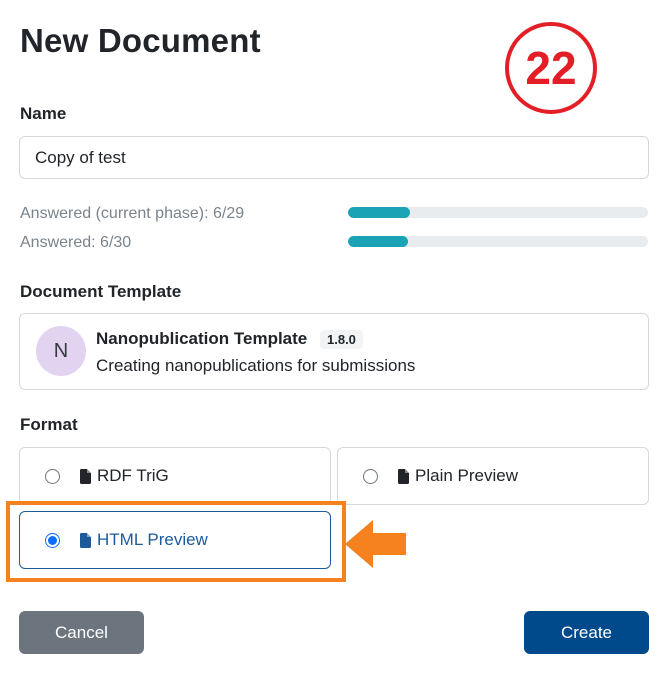 This screenshot has height=693, width=667. I want to click on template-avatar: N, so click(61, 351).